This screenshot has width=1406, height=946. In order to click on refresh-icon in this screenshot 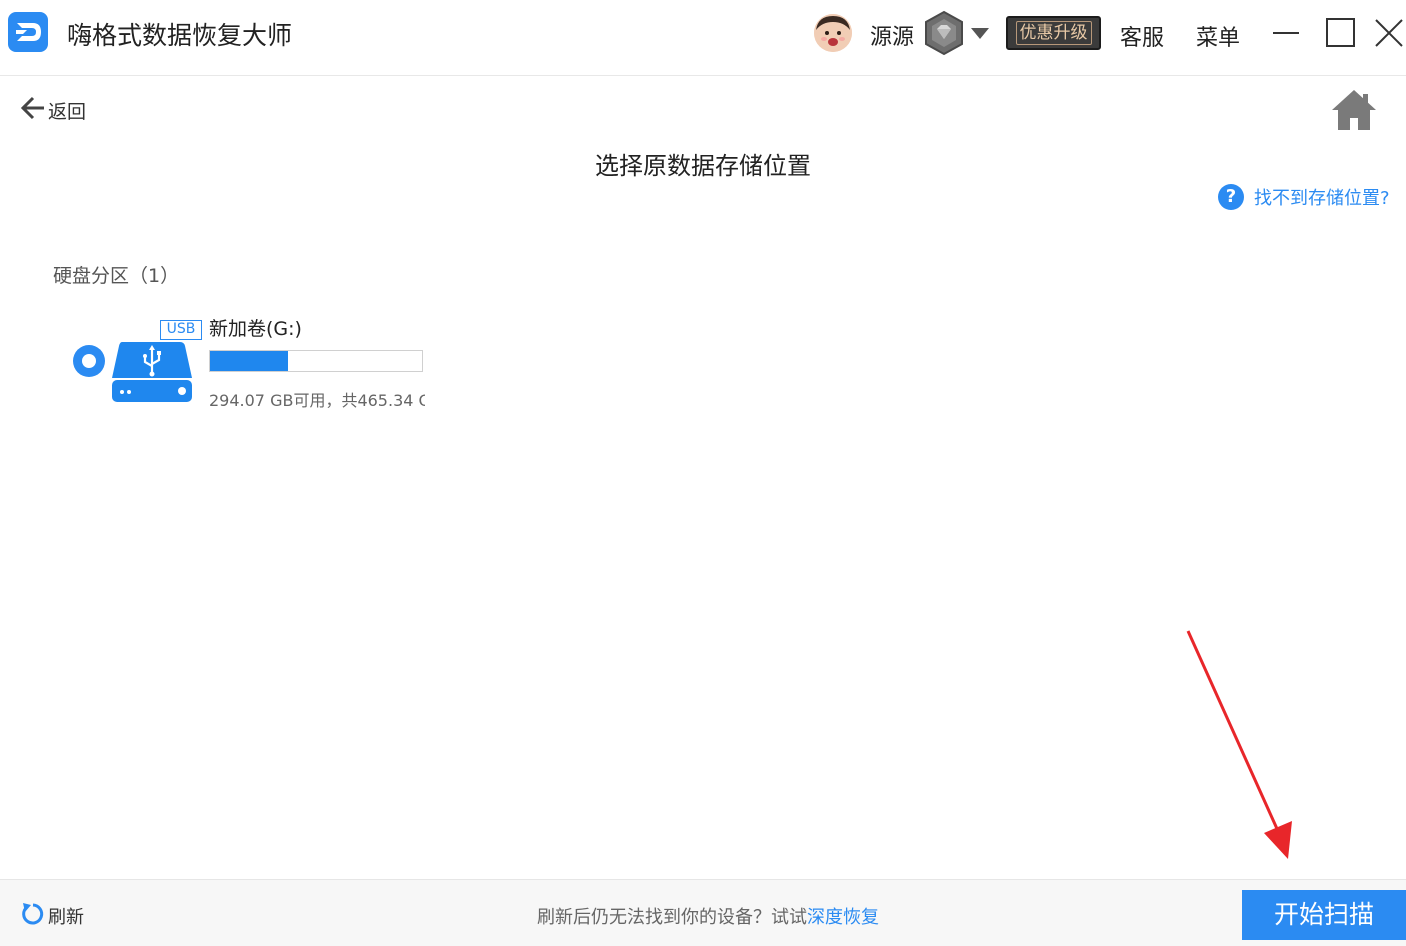, I will do `click(33, 916)`.